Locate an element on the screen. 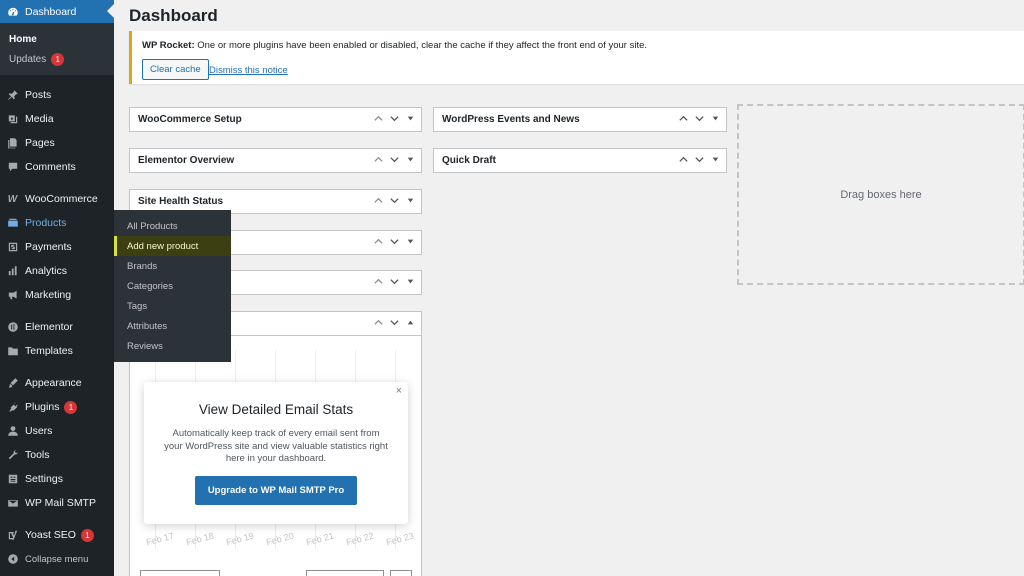  flyout-item-add-new-product: Add new product is located at coordinates (172, 246).